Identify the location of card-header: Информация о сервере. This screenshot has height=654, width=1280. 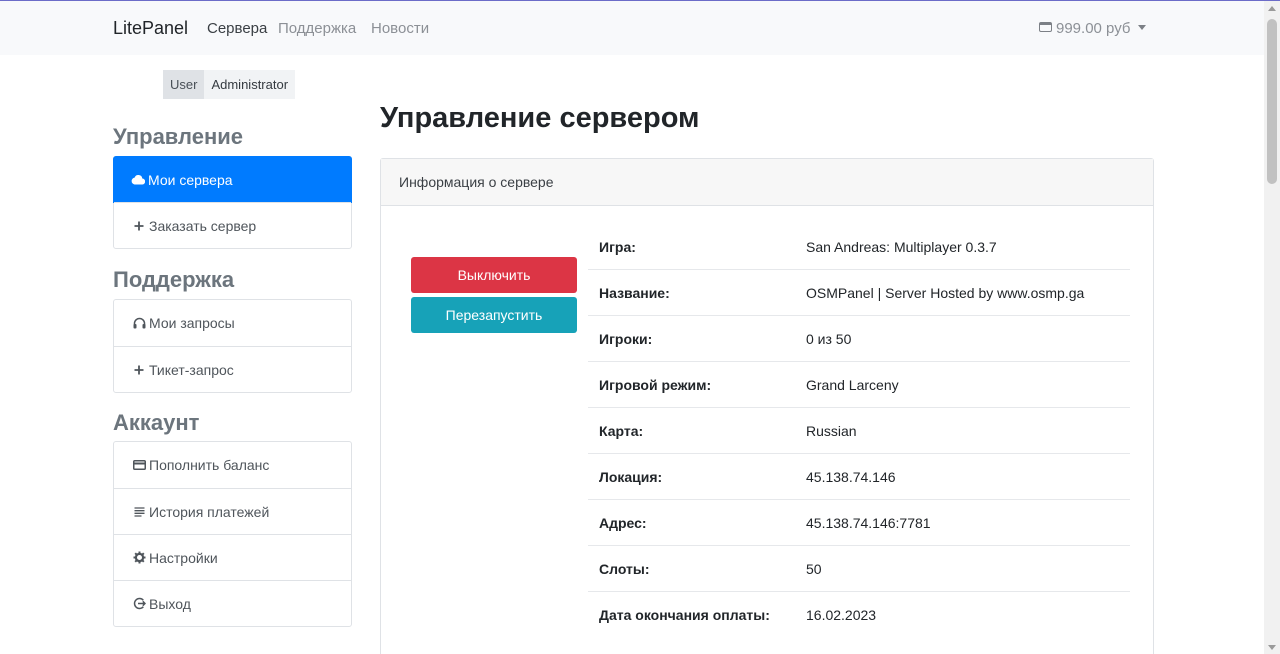
(767, 182).